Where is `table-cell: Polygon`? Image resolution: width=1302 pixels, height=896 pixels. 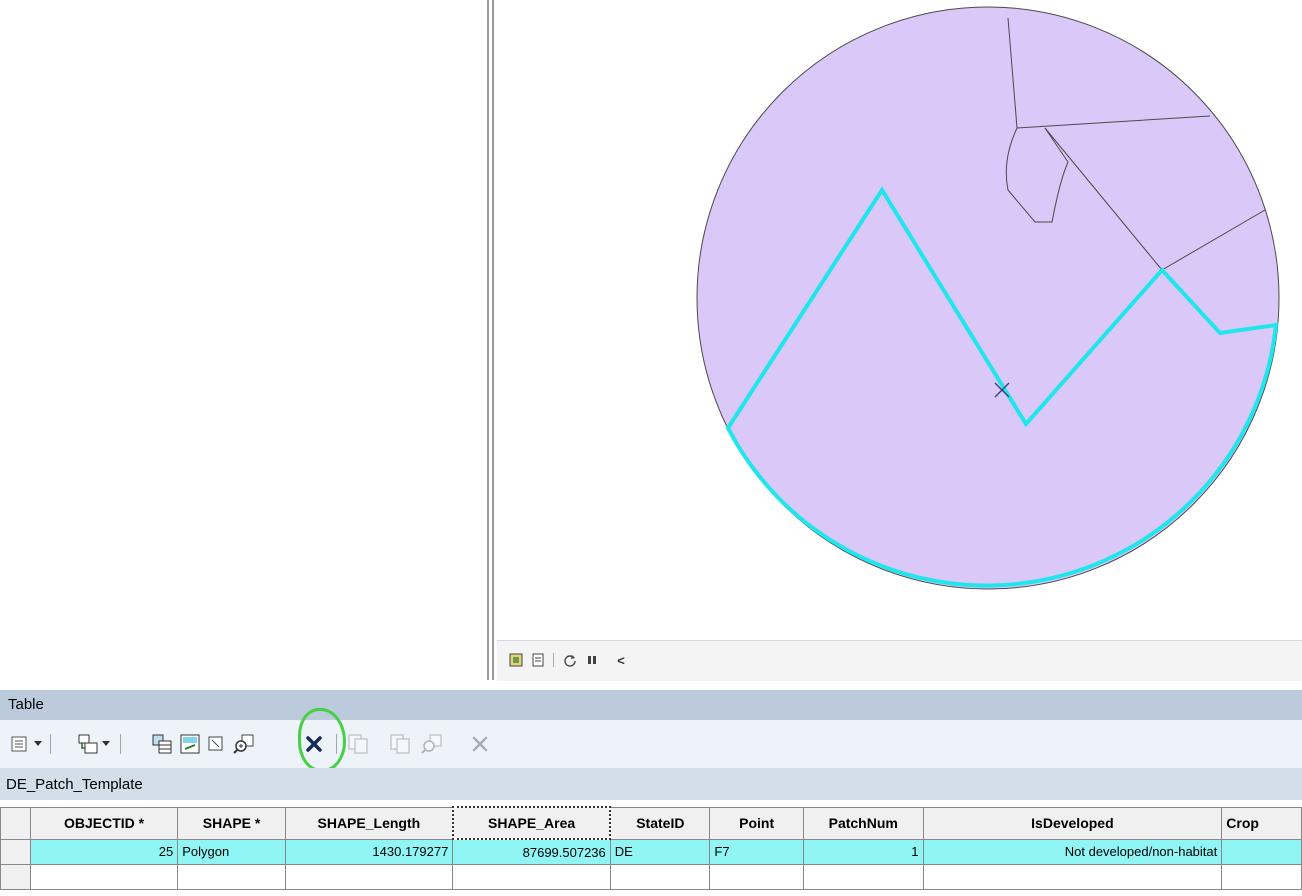
table-cell: Polygon is located at coordinates (231, 851).